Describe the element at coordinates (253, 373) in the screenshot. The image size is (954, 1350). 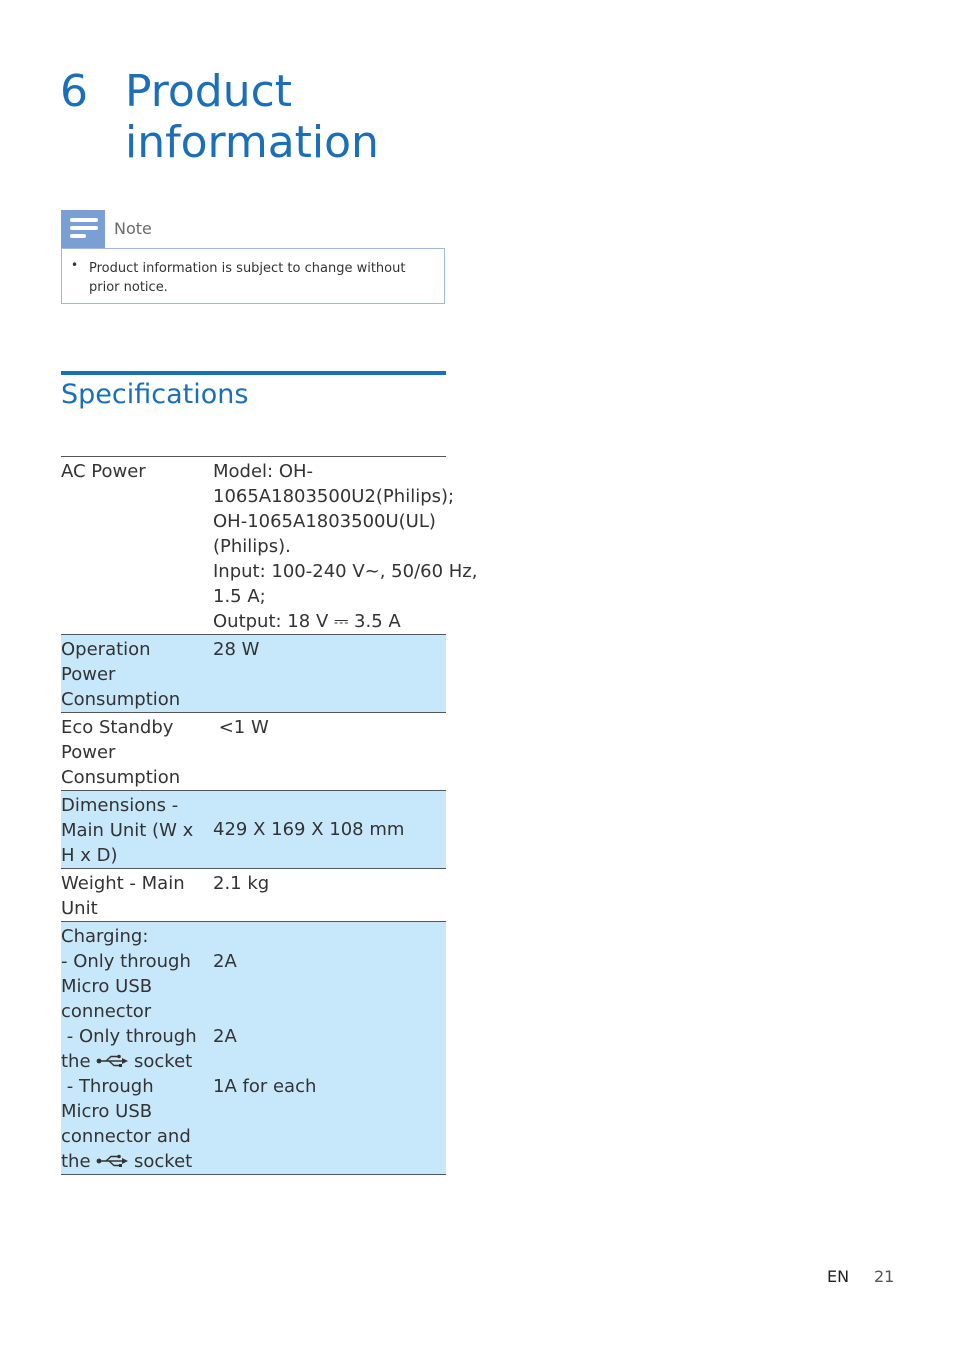
I see `section-rule` at that location.